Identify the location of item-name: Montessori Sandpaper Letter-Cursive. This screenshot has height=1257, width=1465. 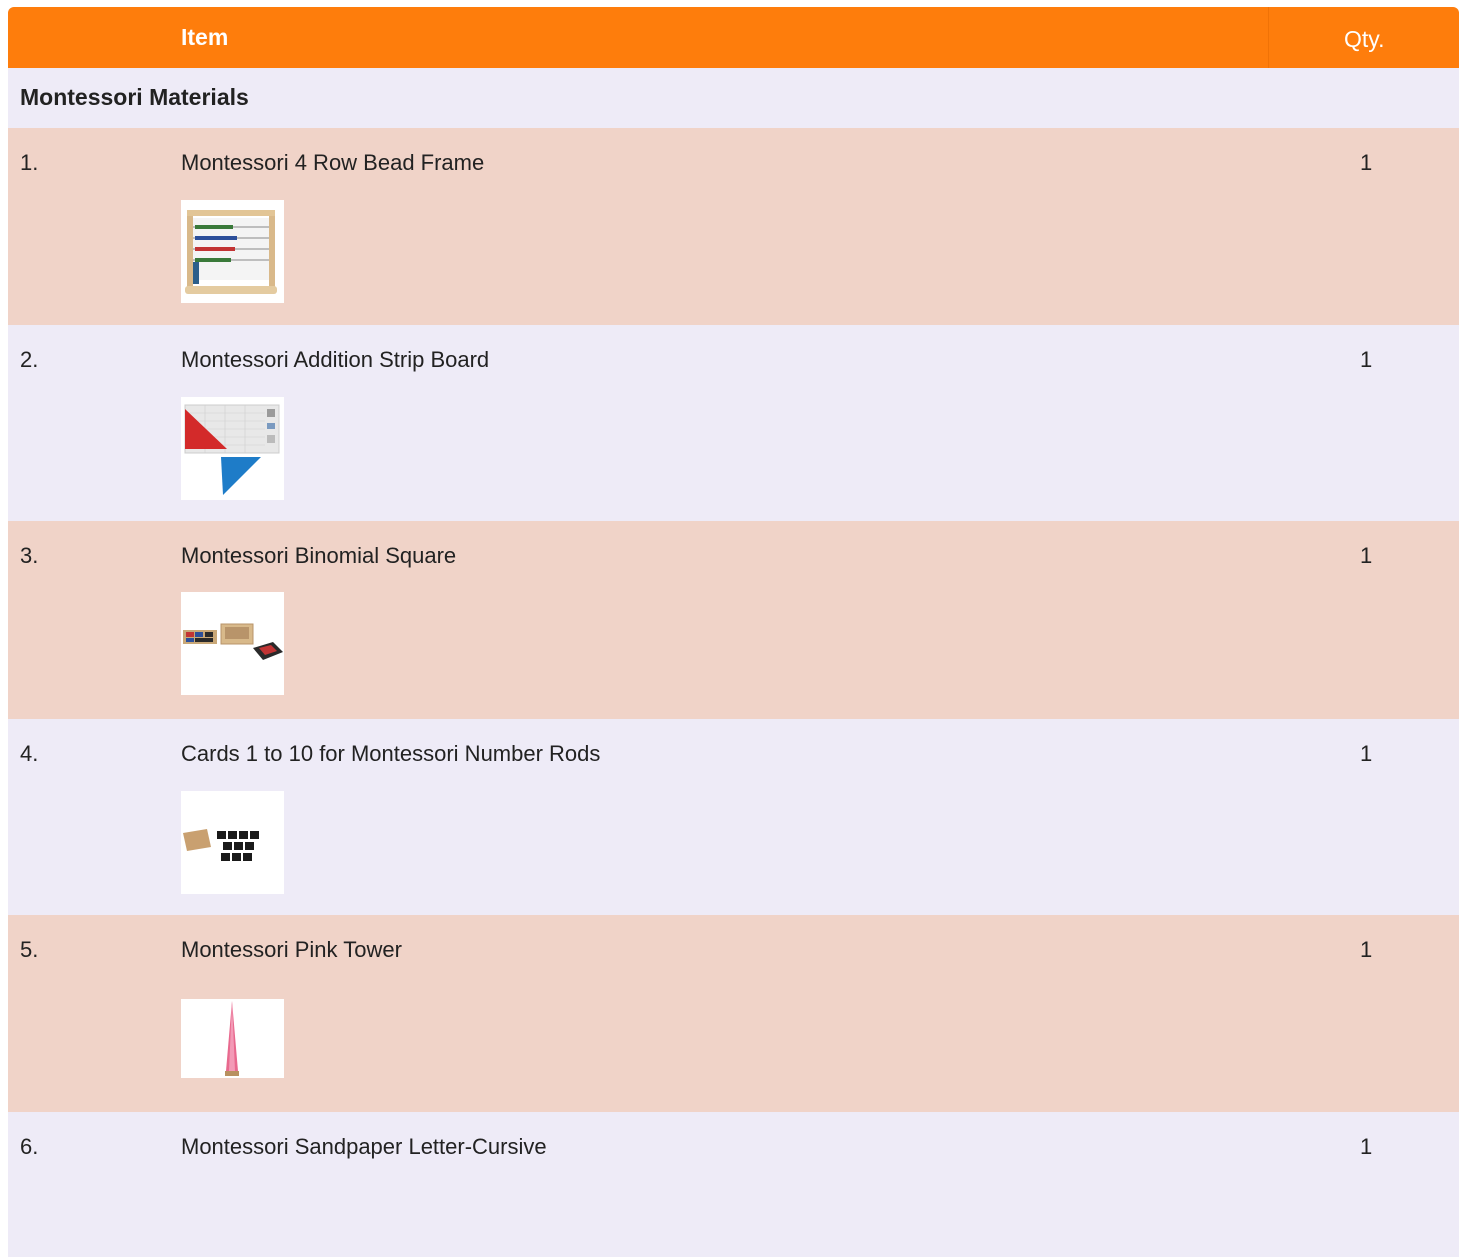
(364, 1147).